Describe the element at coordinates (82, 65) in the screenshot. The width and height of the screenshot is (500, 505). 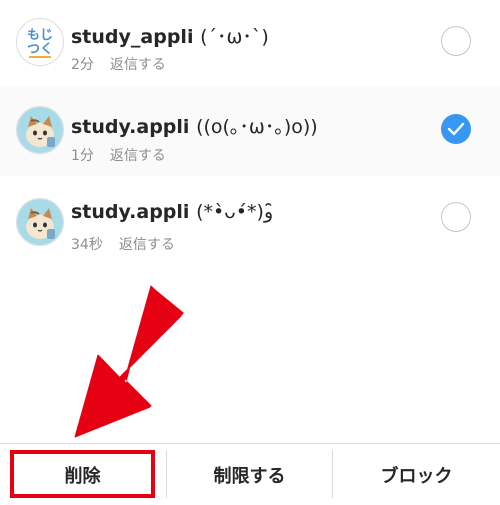
I see `timestamp: 2分` at that location.